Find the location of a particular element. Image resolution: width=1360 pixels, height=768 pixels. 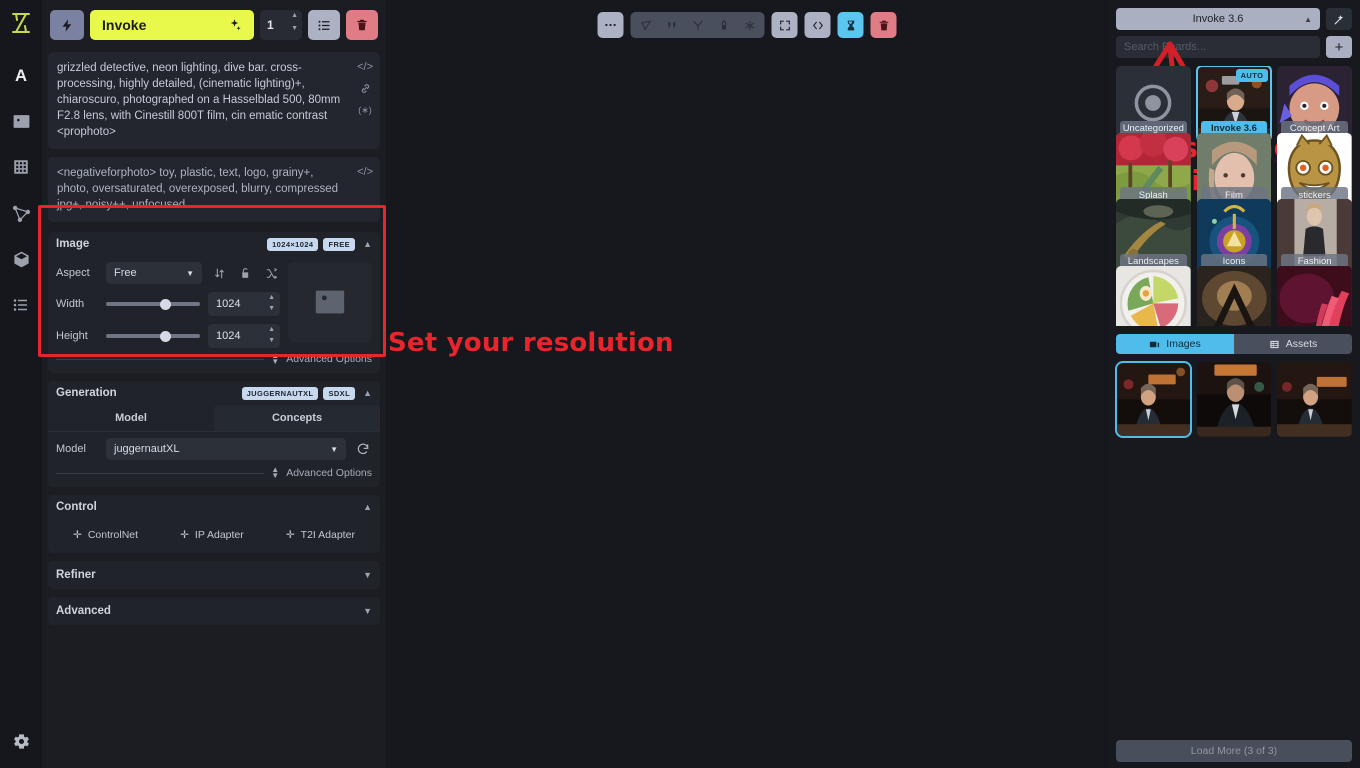

board-select: Invoke 3.6 ▲ is located at coordinates (1218, 19).